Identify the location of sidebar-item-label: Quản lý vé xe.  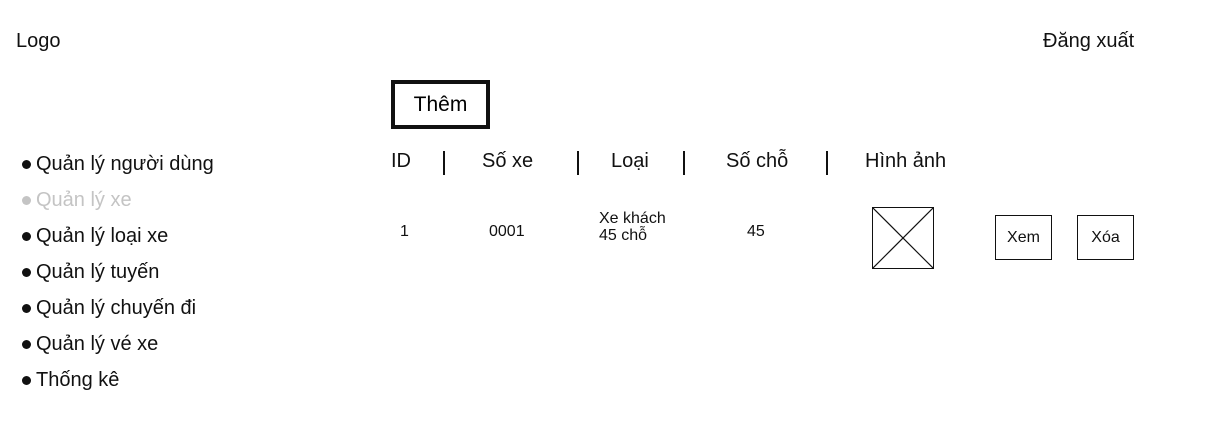
(97, 343).